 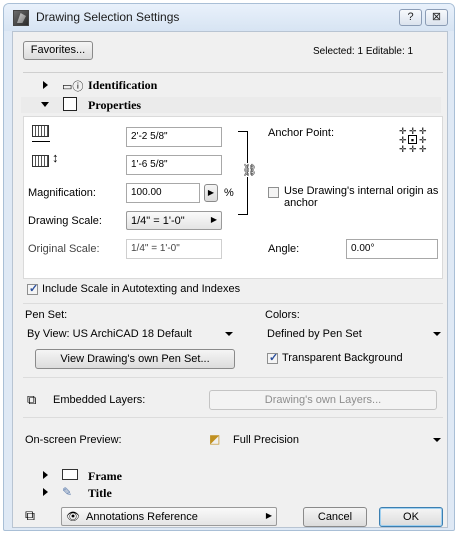 What do you see at coordinates (100, 493) in the screenshot?
I see `title-label: Title` at bounding box center [100, 493].